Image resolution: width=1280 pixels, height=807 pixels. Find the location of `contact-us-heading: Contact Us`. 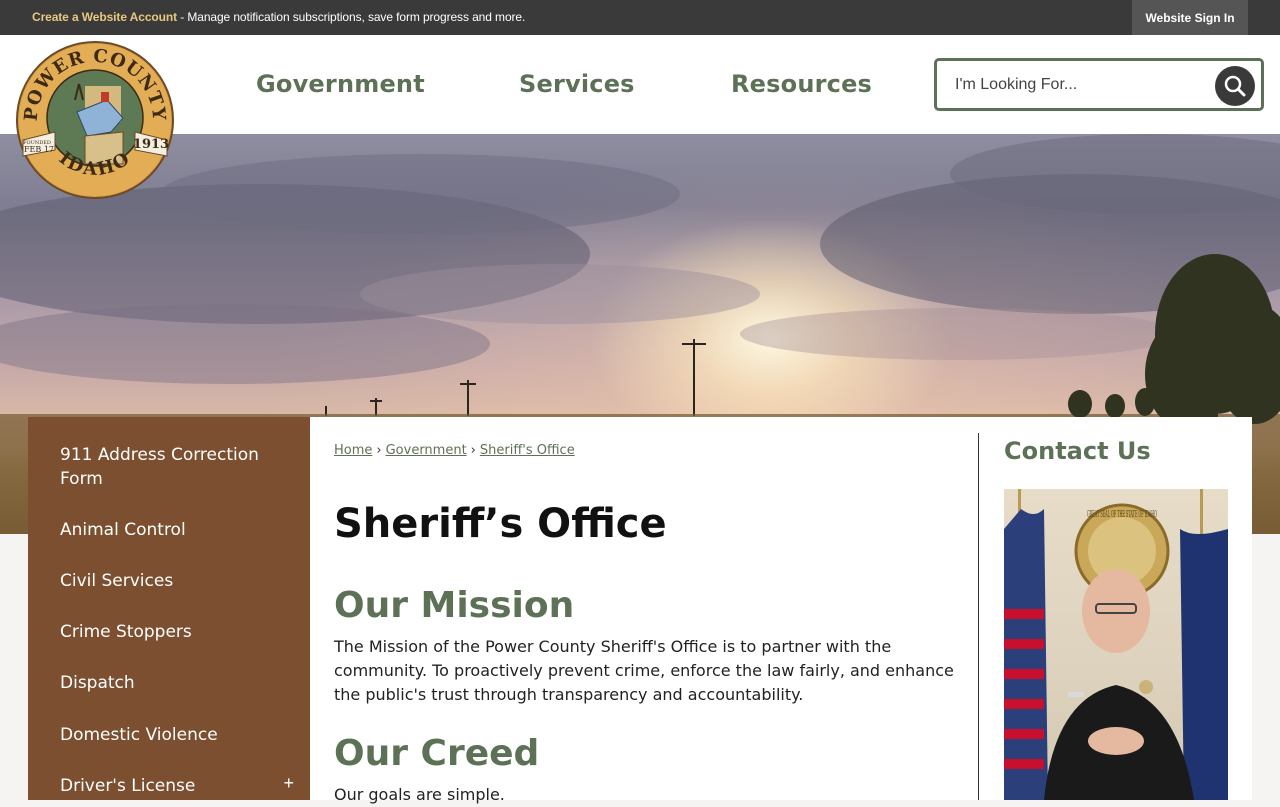

contact-us-heading: Contact Us is located at coordinates (1077, 451).